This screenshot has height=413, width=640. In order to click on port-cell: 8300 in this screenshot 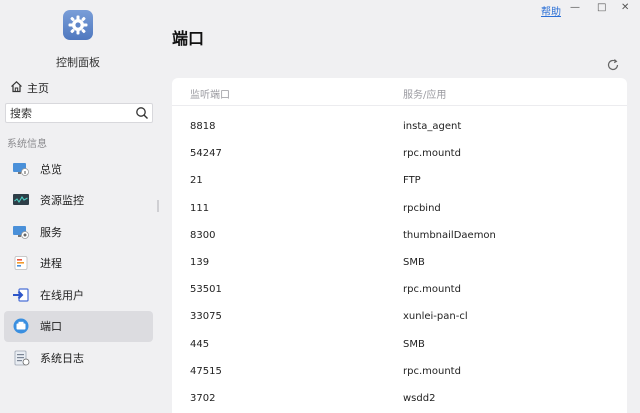, I will do `click(203, 235)`.